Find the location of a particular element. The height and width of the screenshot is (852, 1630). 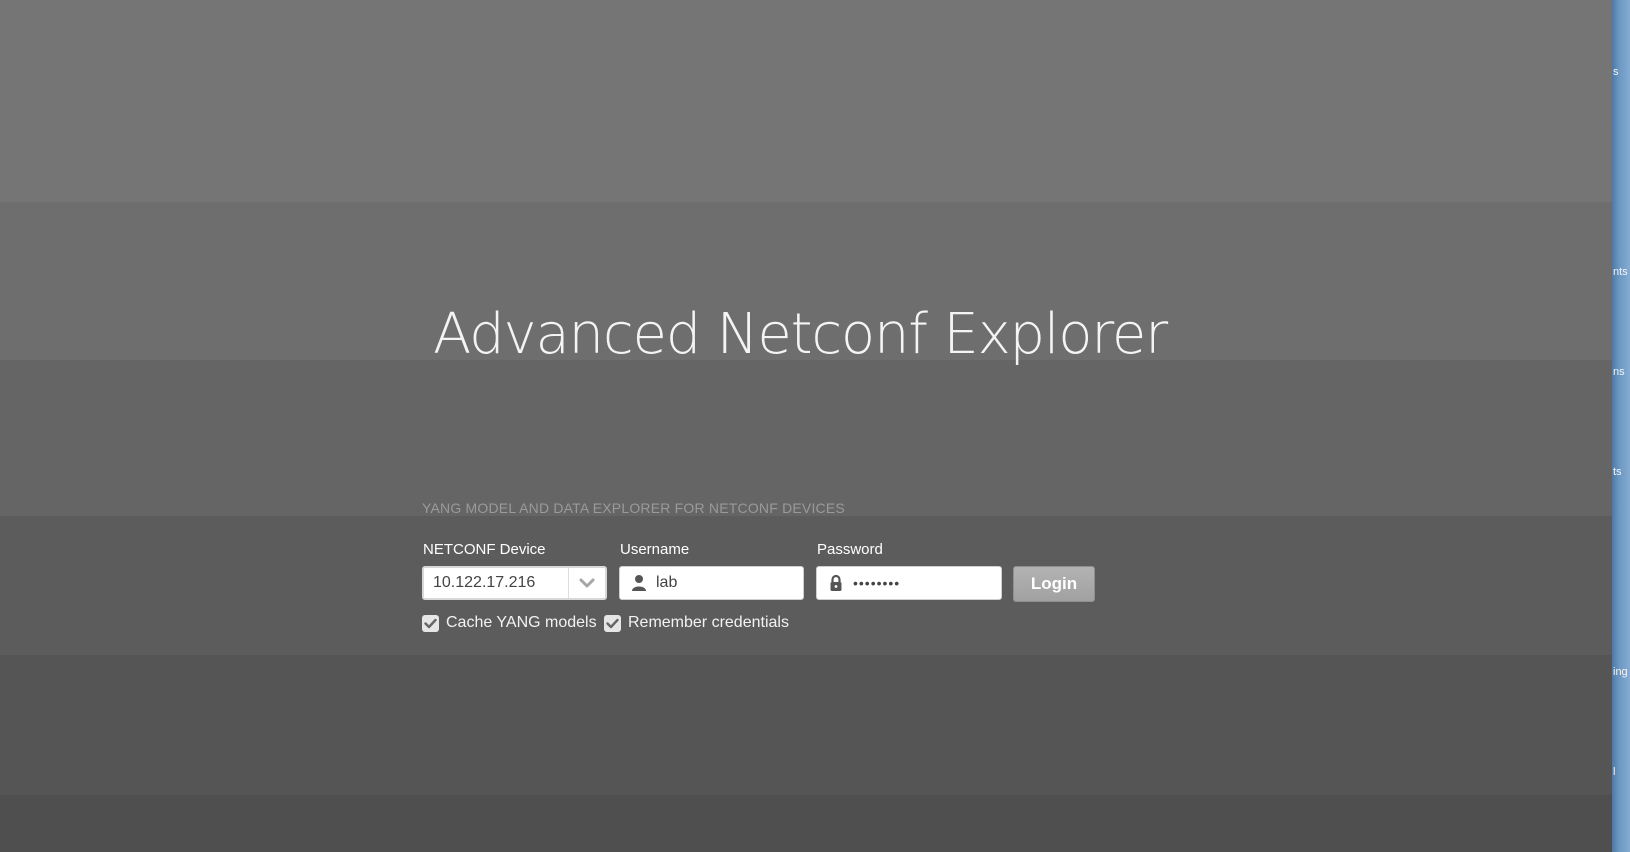

background-window-edge: s nts ns ts ing l is located at coordinates (1621, 426).